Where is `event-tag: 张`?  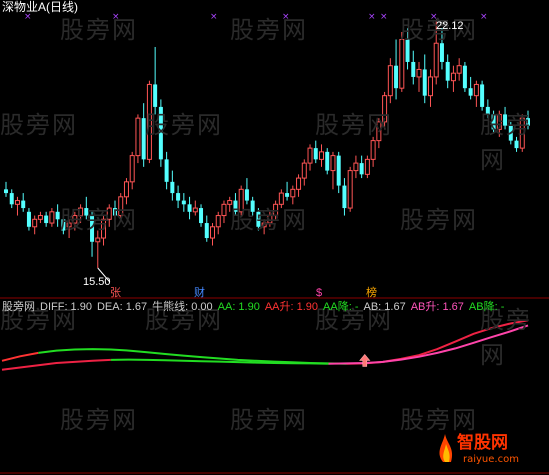 event-tag: 张 is located at coordinates (115, 293).